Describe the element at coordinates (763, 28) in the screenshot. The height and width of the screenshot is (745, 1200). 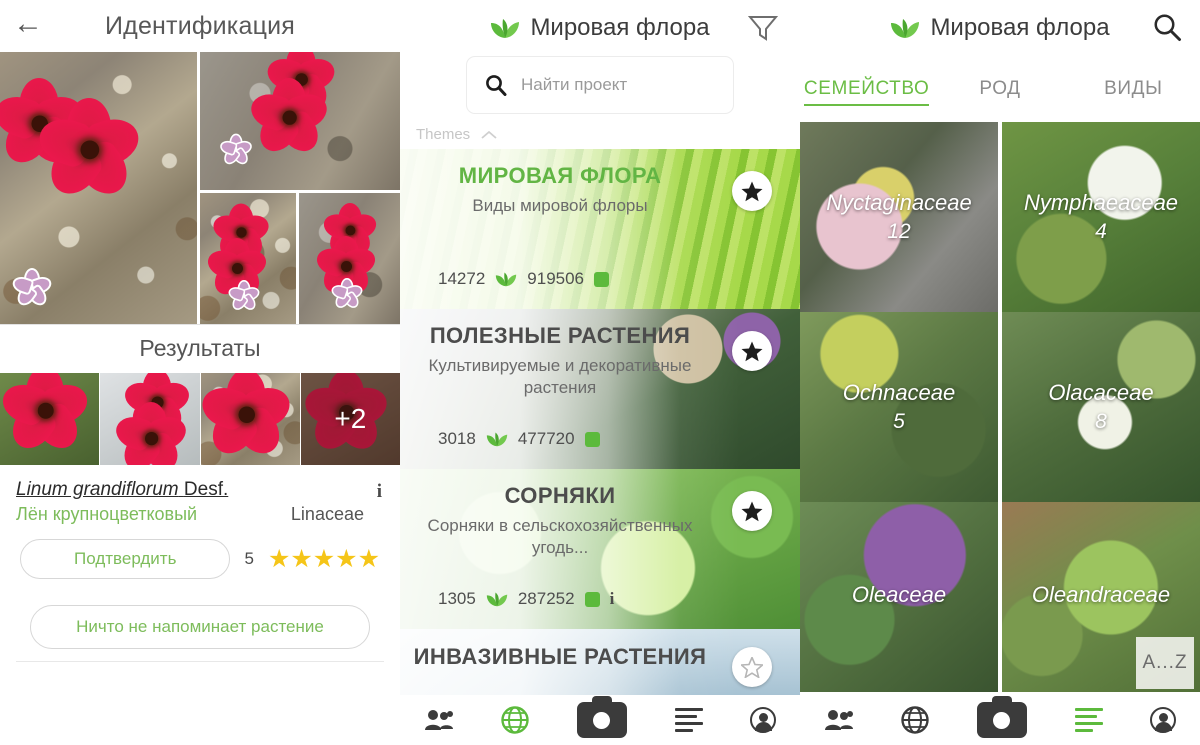
I see `filter-icon` at that location.